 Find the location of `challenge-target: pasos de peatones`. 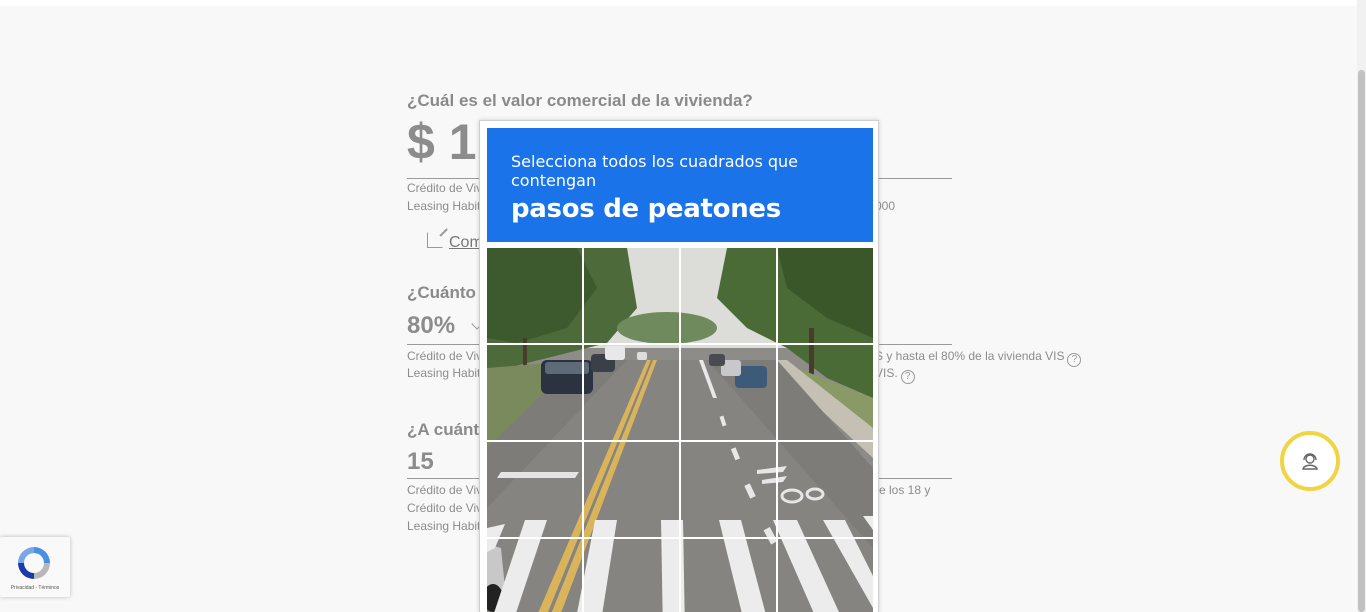

challenge-target: pasos de peatones is located at coordinates (646, 209).